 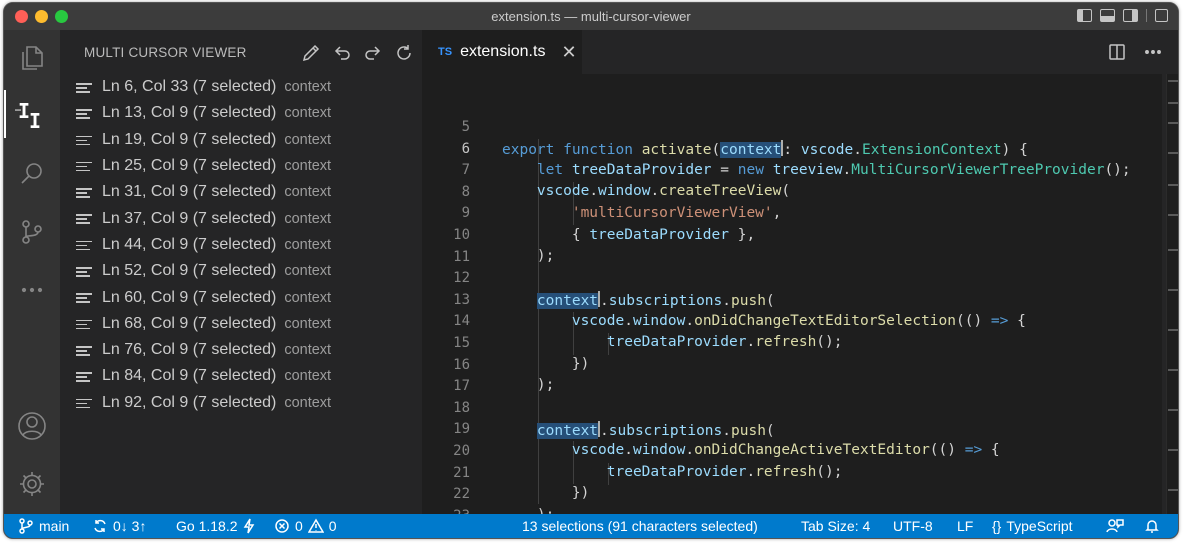 I want to click on search-icon, so click(x=32, y=174).